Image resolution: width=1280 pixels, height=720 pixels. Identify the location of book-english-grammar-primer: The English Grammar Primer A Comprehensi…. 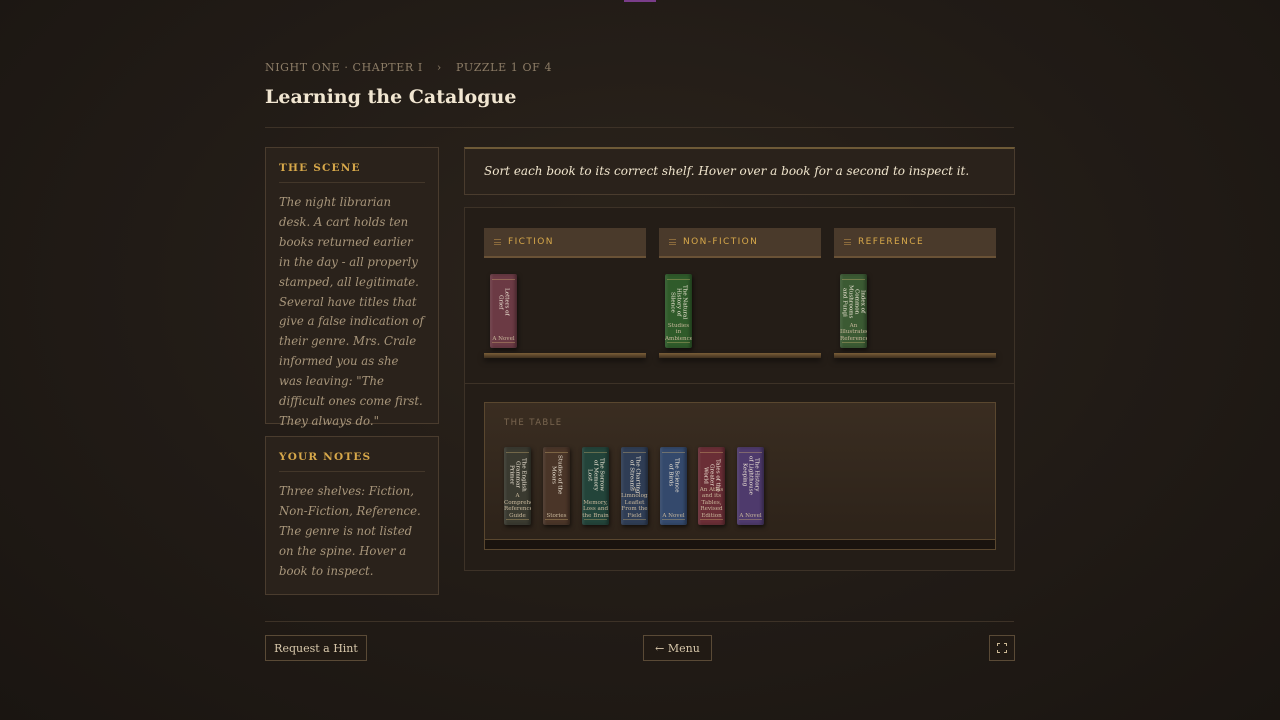
(517, 486).